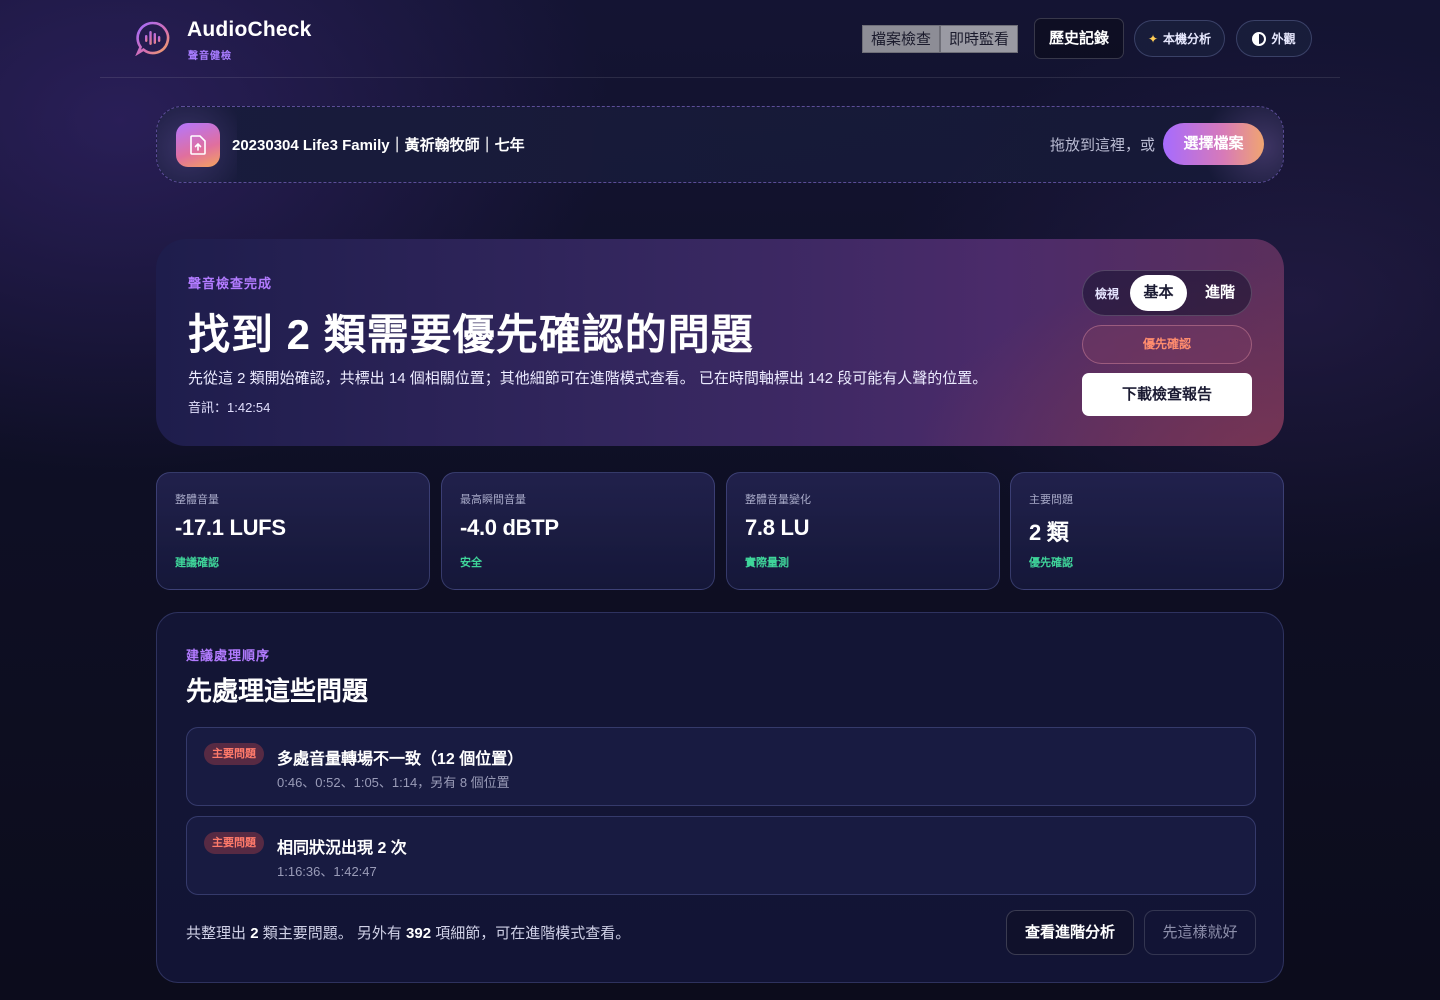  What do you see at coordinates (393, 782) in the screenshot?
I see `issue-timestamps: 0:46、0:52、1:05、1:14，另有 8 個位置` at bounding box center [393, 782].